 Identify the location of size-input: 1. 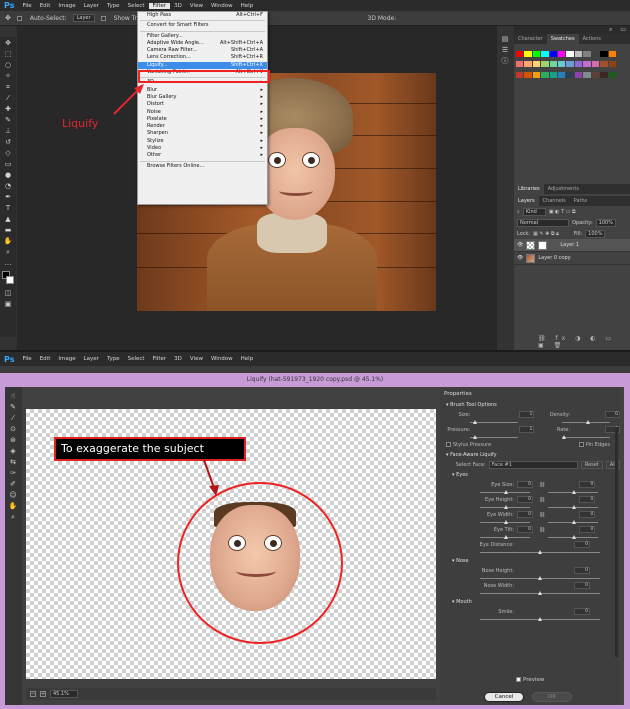
(527, 414).